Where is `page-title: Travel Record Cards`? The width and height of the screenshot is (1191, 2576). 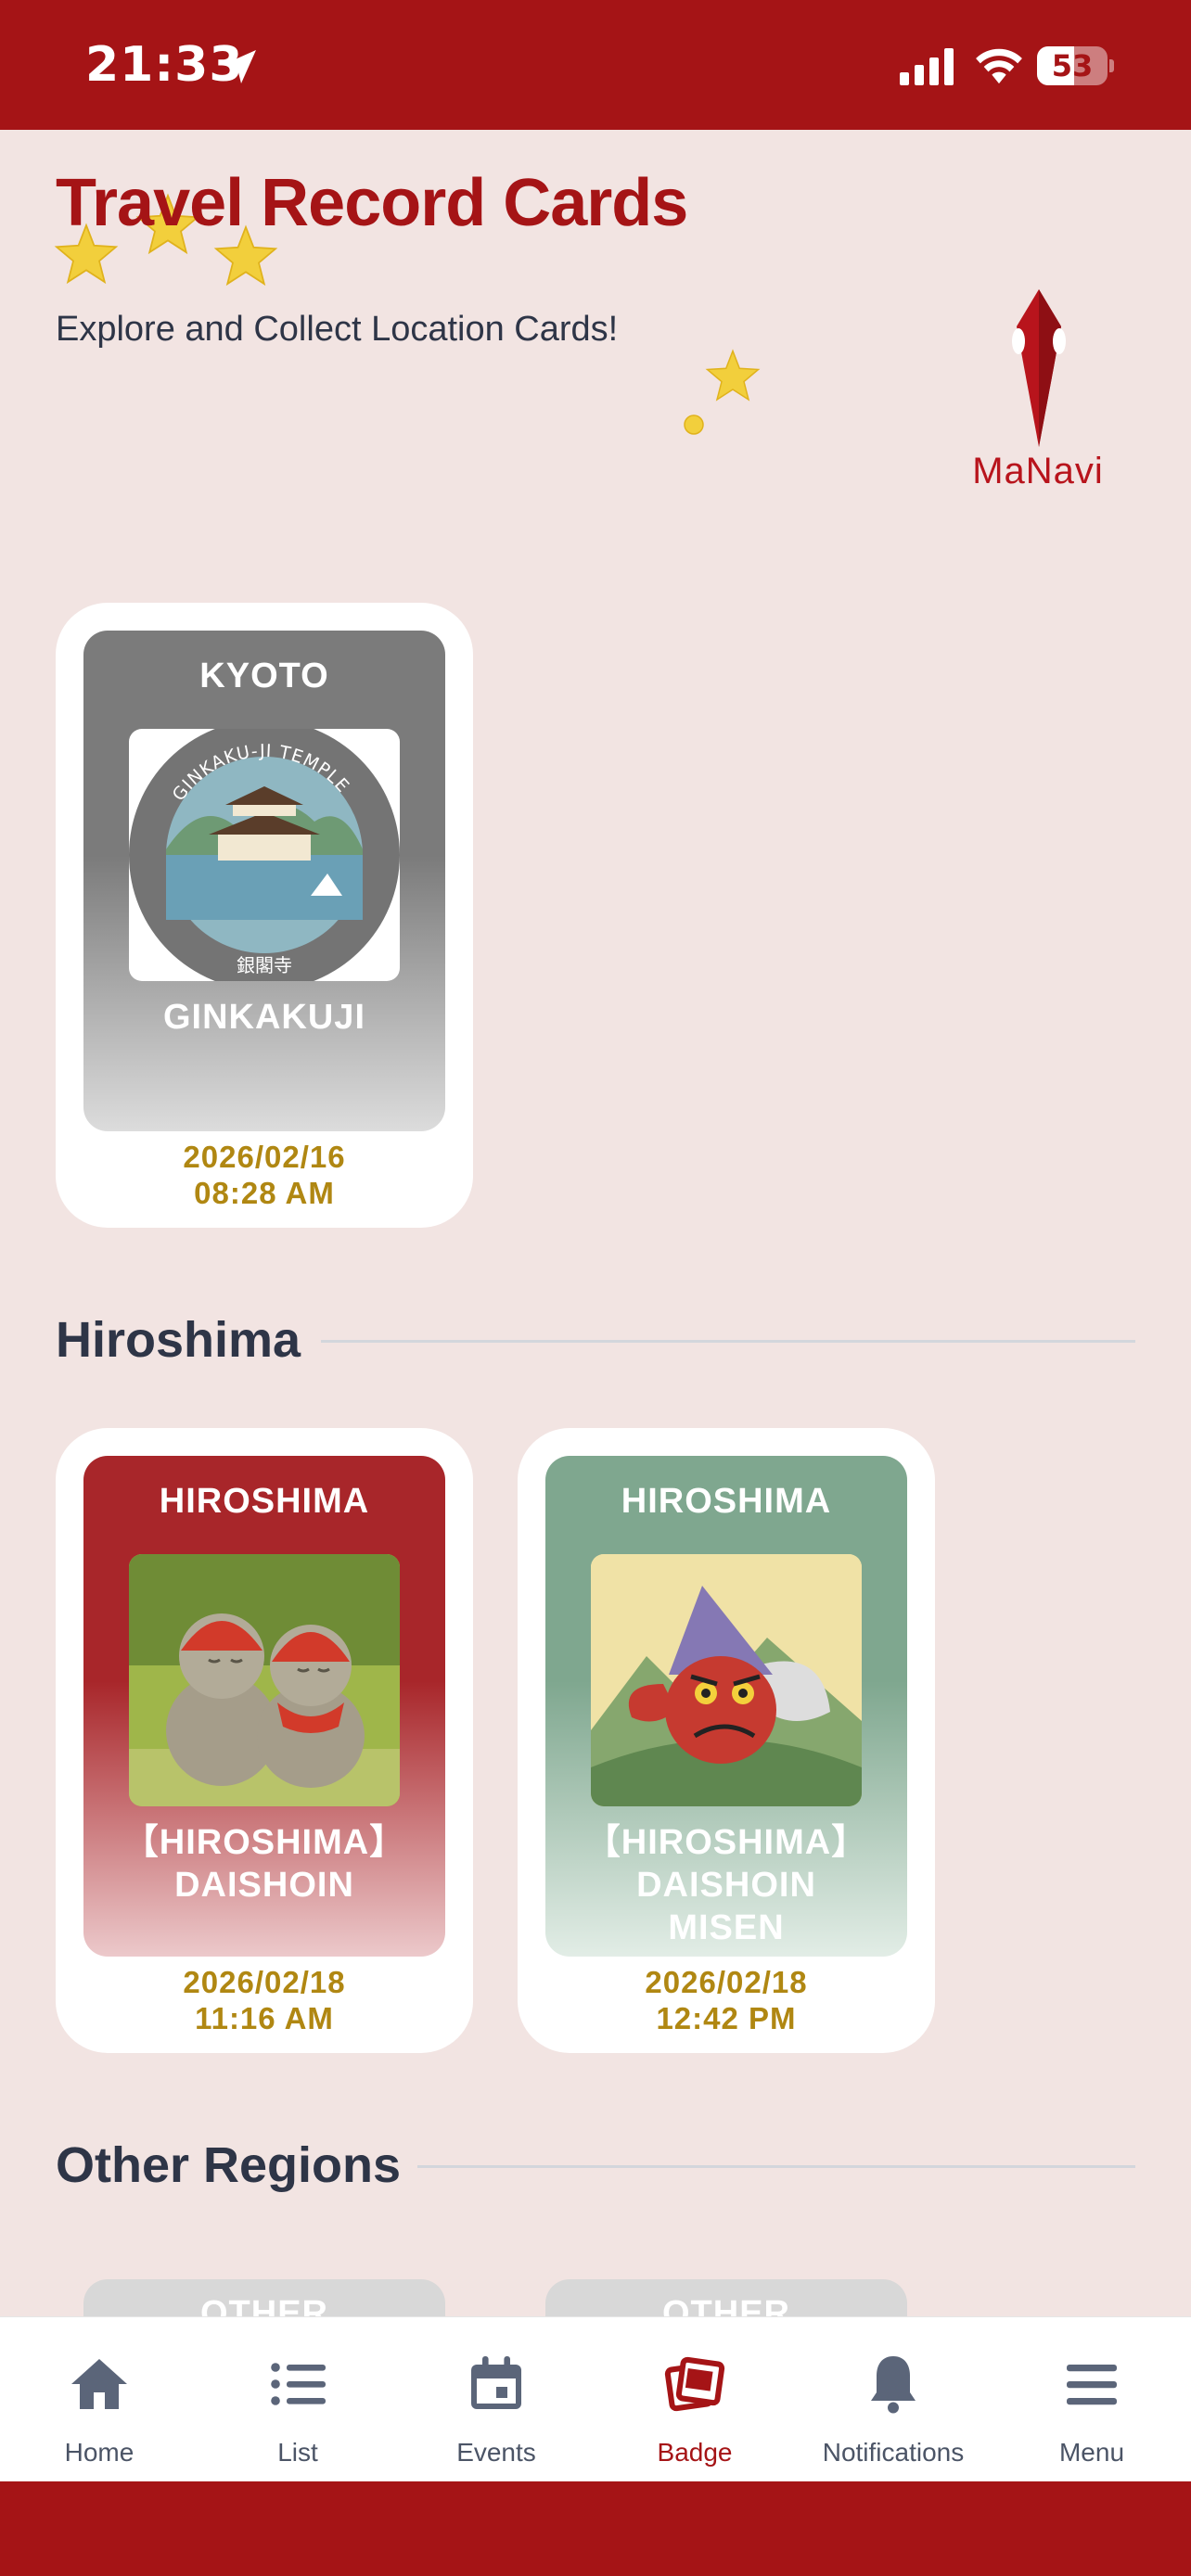
page-title: Travel Record Cards is located at coordinates (372, 203).